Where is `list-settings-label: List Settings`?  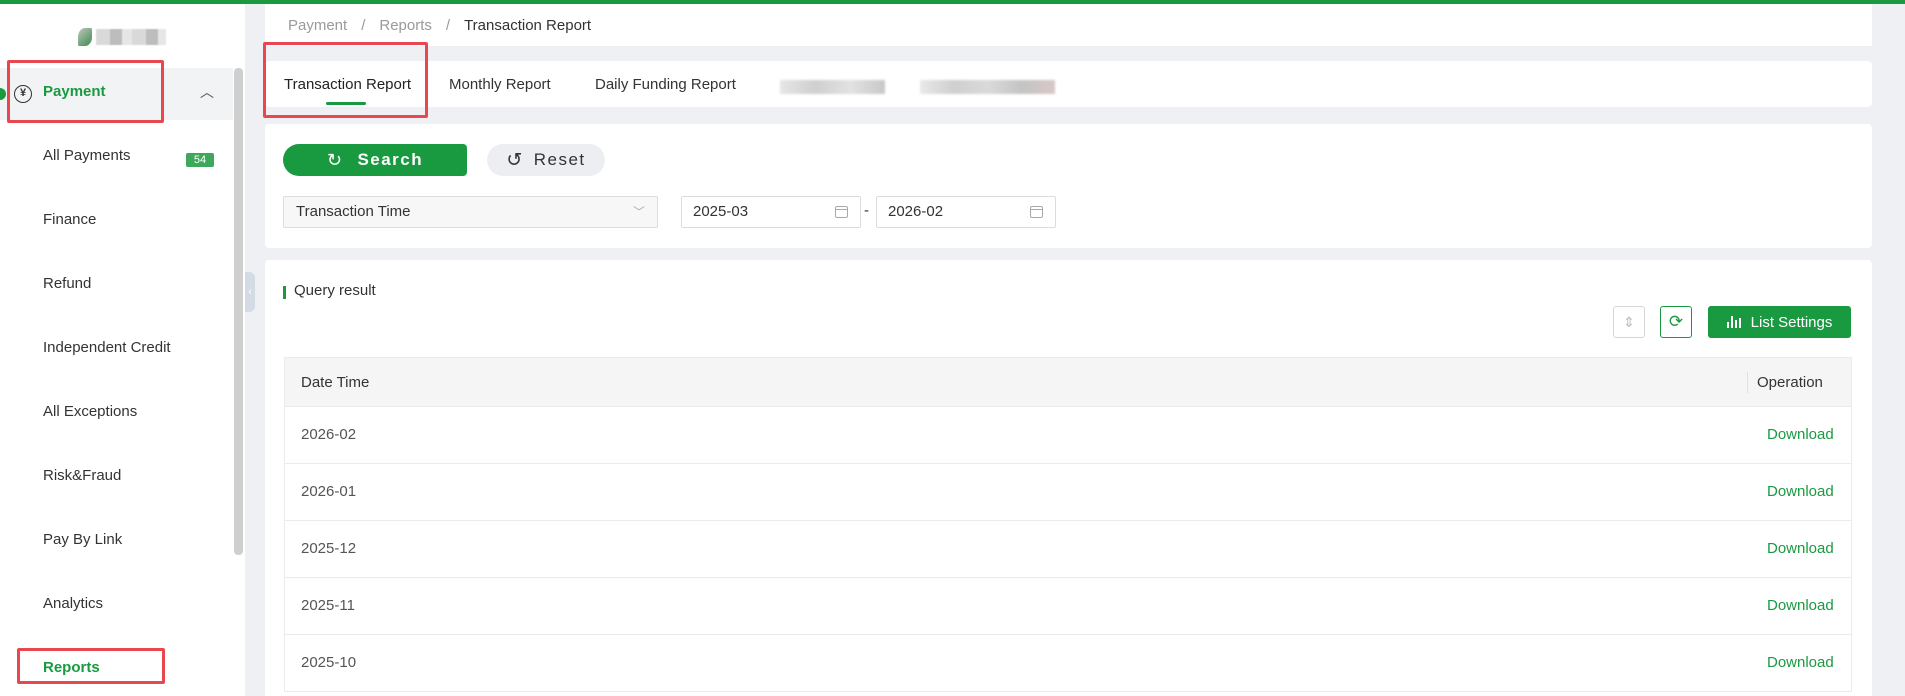 list-settings-label: List Settings is located at coordinates (1791, 322).